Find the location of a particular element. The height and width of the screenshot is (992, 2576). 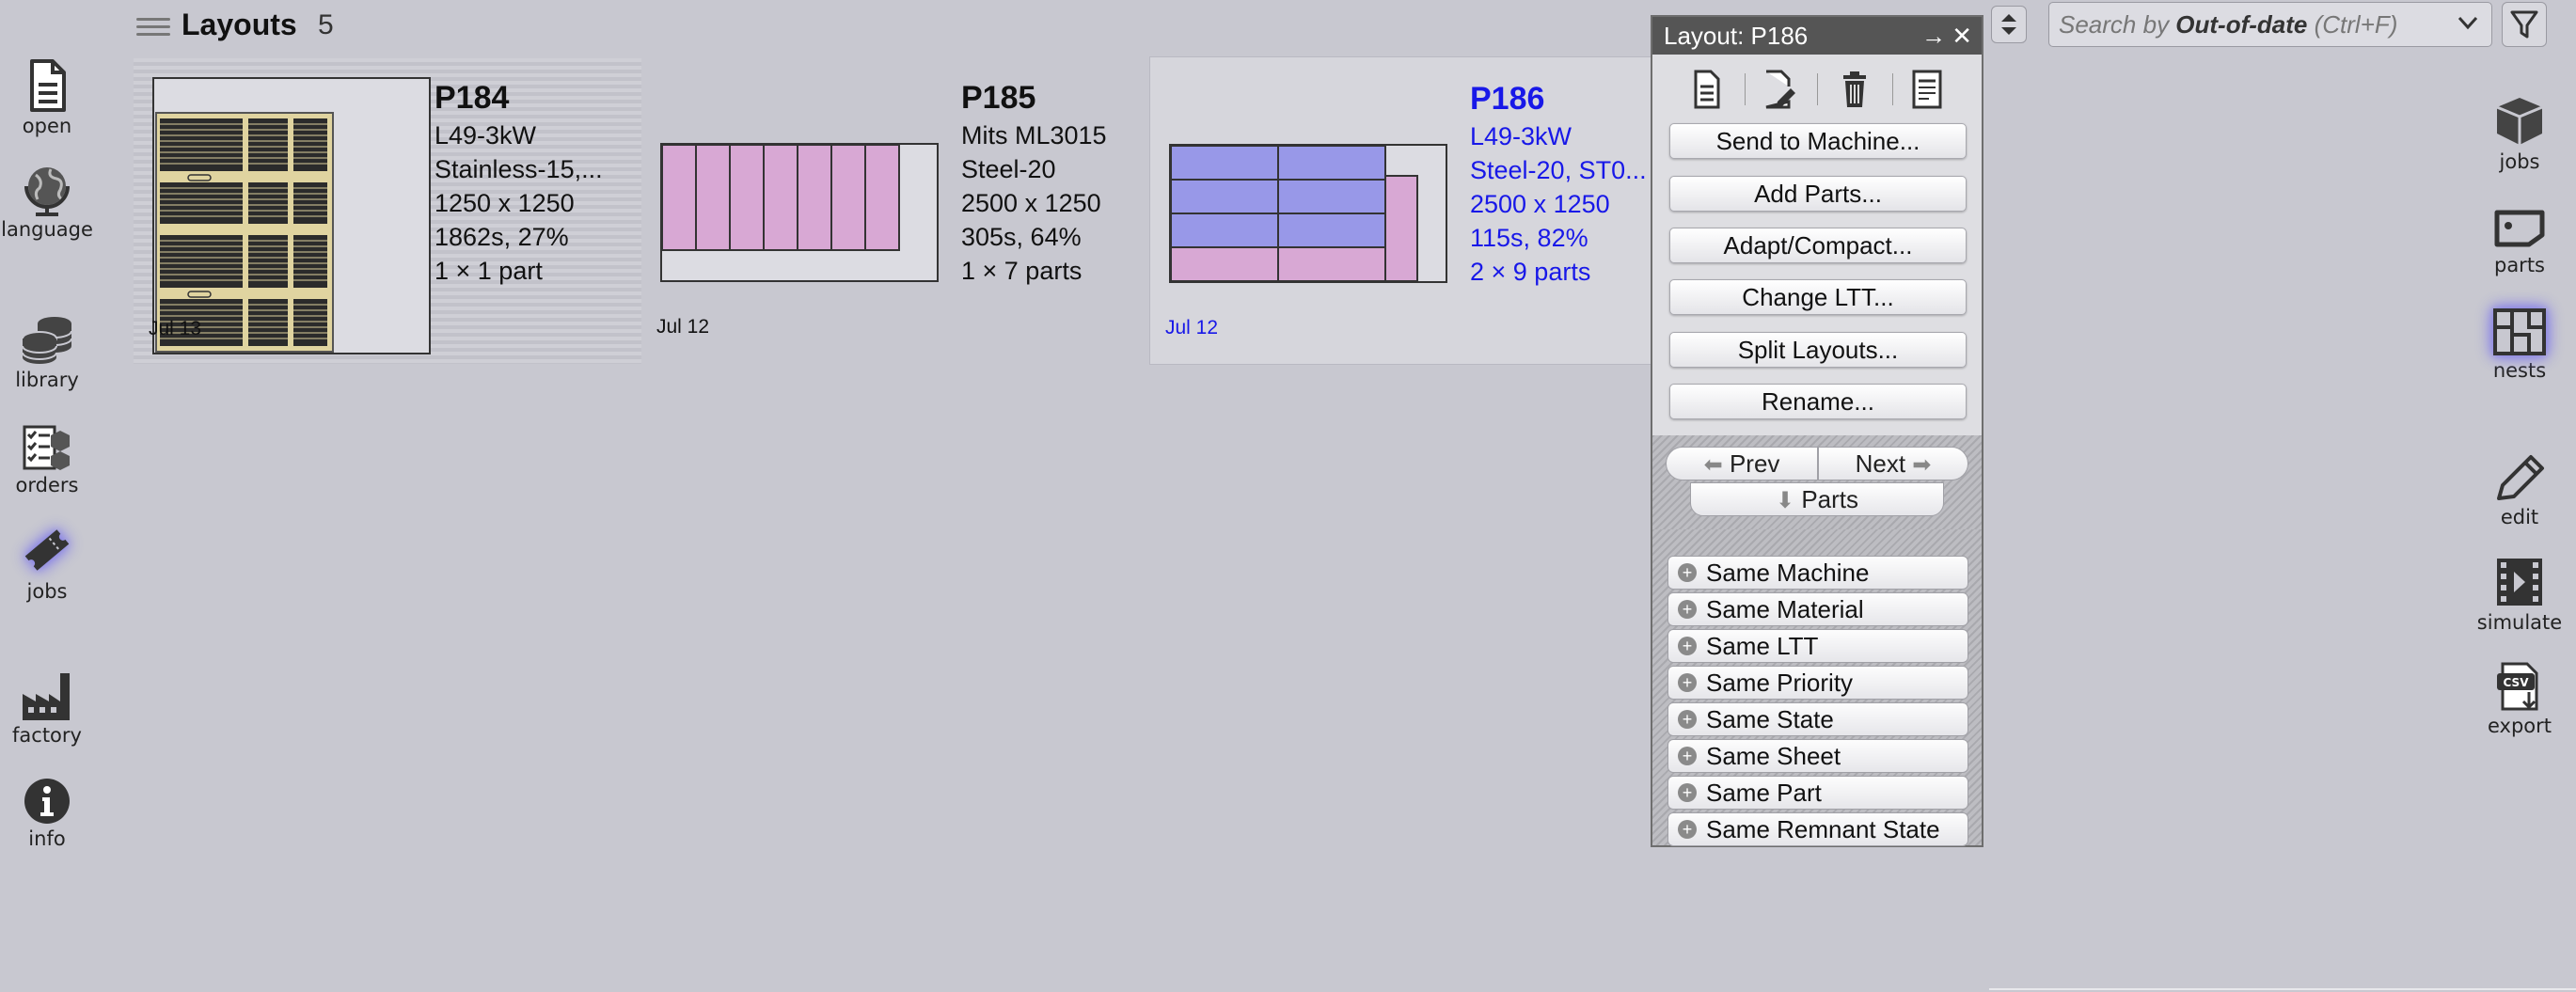

nav-label: open is located at coordinates (47, 126).